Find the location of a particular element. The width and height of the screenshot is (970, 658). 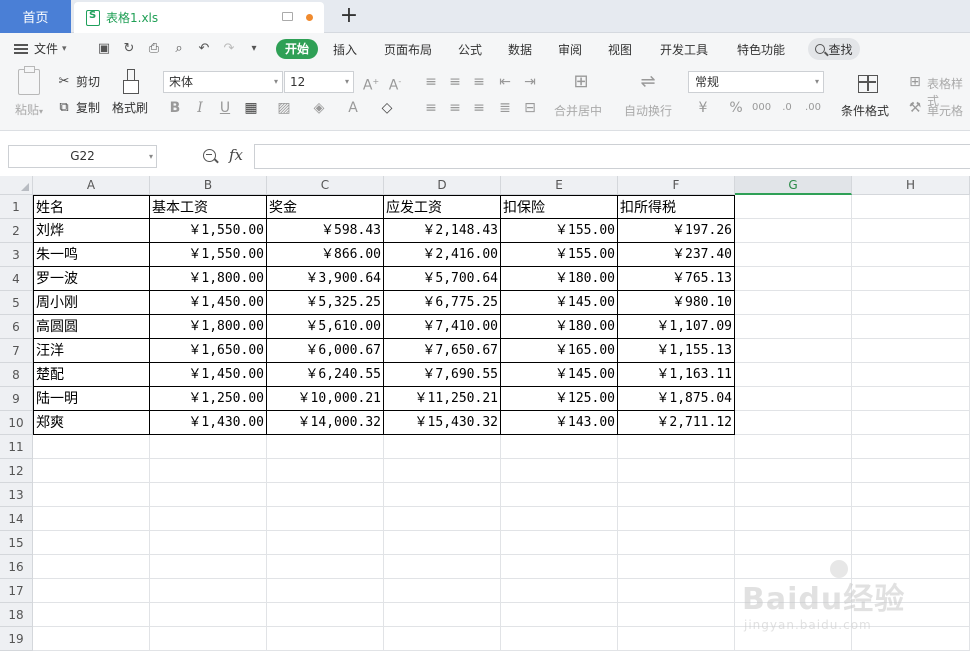

row-header: 15 is located at coordinates (16, 543).